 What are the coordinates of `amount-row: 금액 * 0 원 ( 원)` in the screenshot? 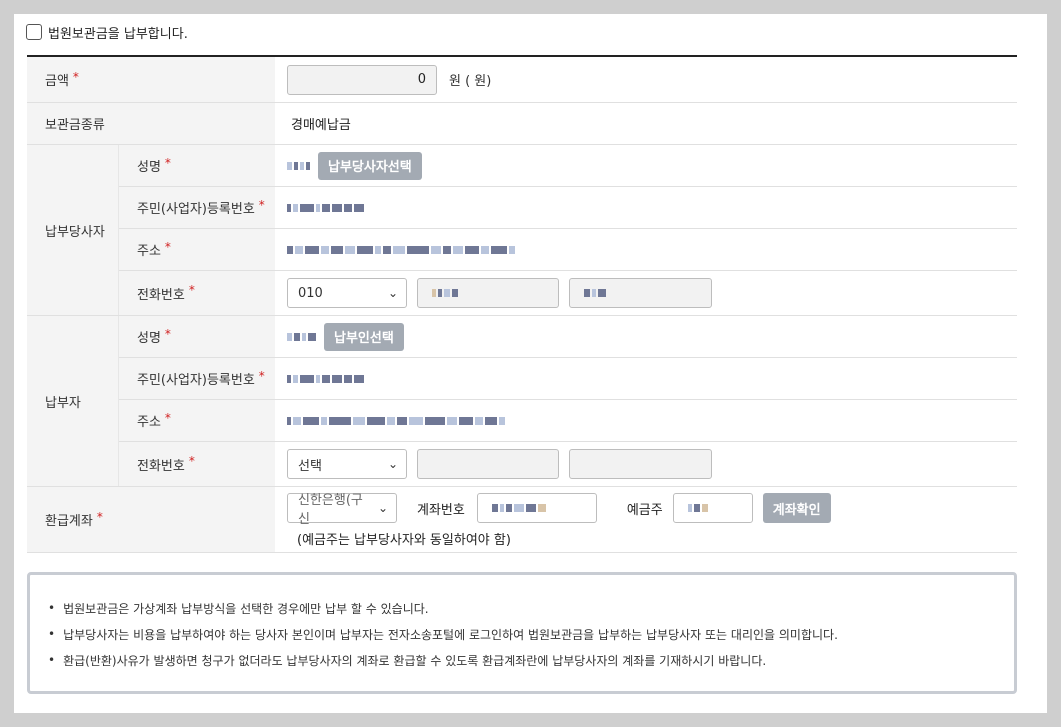 It's located at (522, 80).